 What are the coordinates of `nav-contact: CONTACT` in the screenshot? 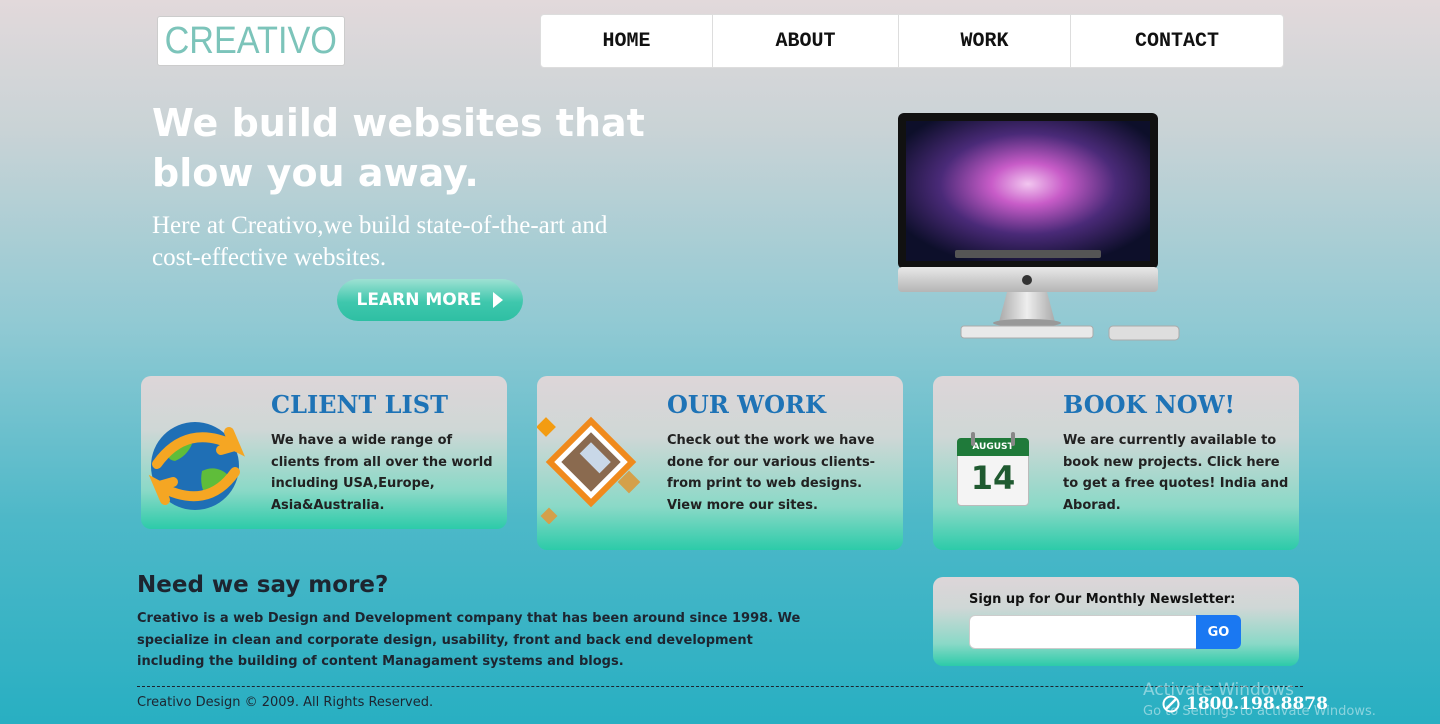 It's located at (1177, 41).